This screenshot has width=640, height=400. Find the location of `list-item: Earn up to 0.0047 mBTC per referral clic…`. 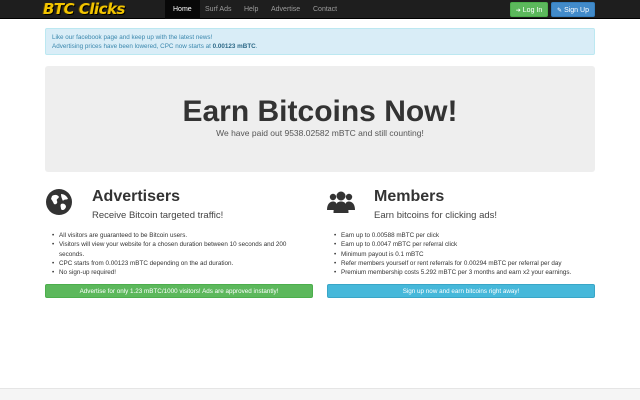

list-item: Earn up to 0.0047 mBTC per referral clic… is located at coordinates (464, 245).